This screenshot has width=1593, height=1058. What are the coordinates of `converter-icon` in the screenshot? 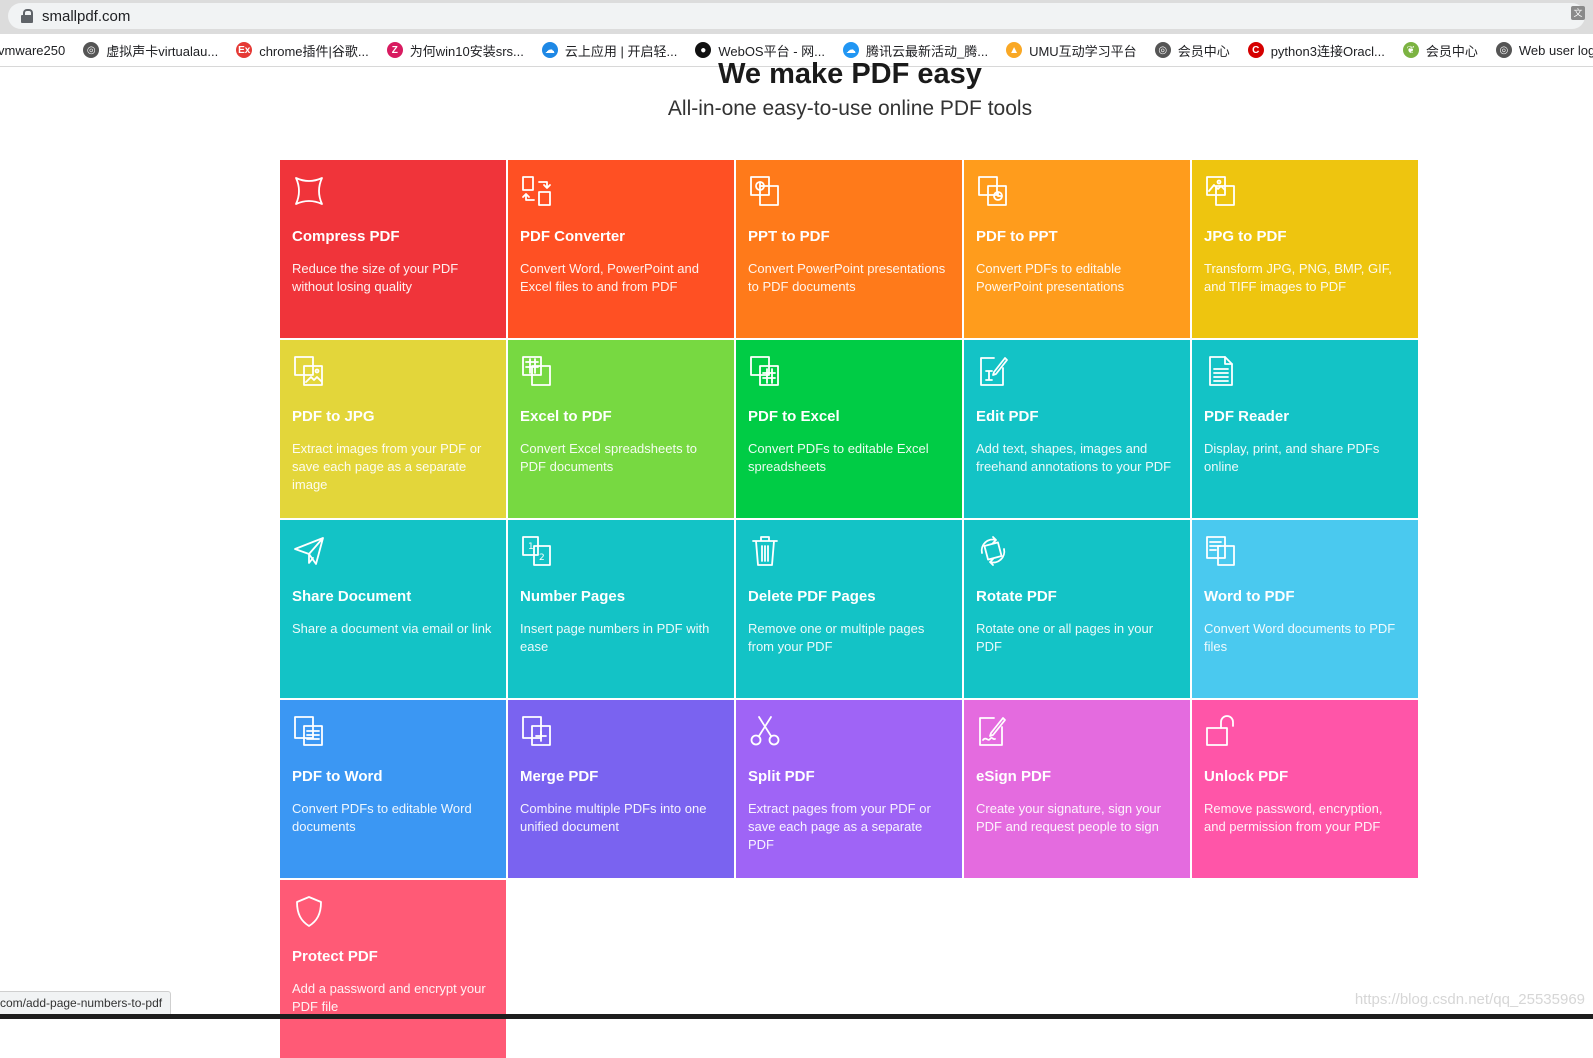 It's located at (536, 191).